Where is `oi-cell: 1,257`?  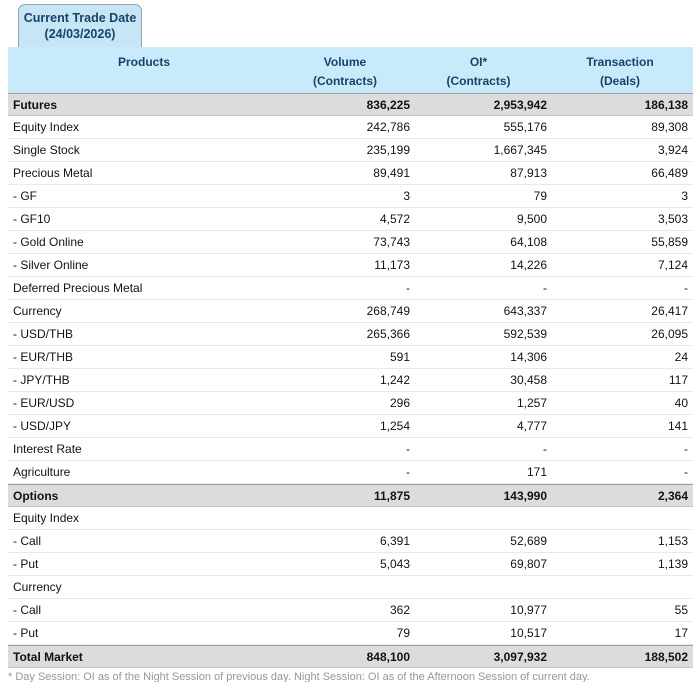 oi-cell: 1,257 is located at coordinates (531, 403).